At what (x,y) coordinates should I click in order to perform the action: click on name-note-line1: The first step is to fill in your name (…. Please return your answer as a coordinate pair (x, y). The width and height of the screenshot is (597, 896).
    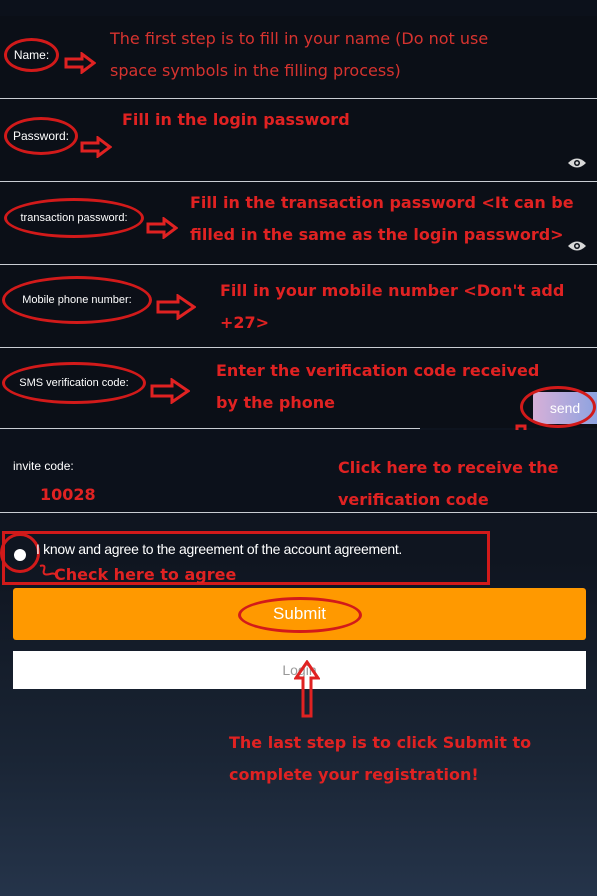
    Looking at the image, I should click on (299, 38).